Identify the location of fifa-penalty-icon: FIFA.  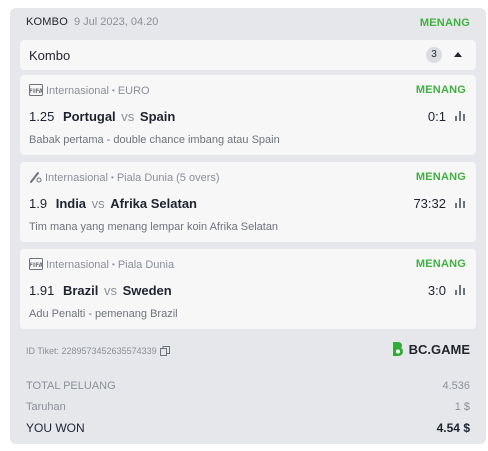
(36, 264).